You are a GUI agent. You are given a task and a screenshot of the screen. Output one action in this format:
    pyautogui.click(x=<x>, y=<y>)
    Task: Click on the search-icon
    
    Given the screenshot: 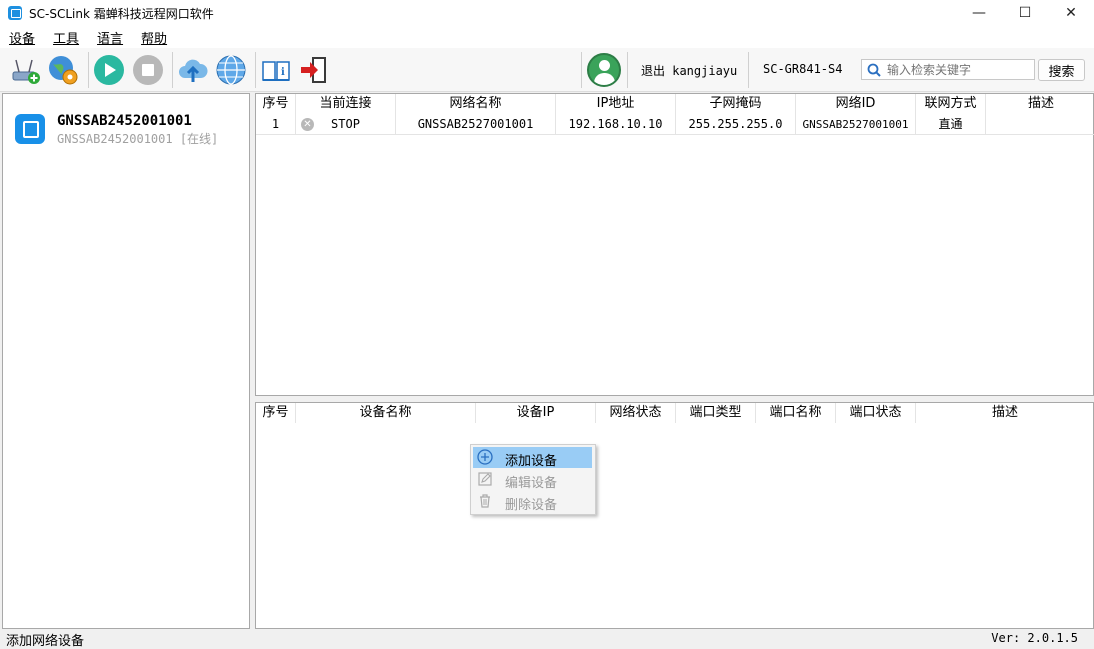 What is the action you would take?
    pyautogui.click(x=874, y=70)
    